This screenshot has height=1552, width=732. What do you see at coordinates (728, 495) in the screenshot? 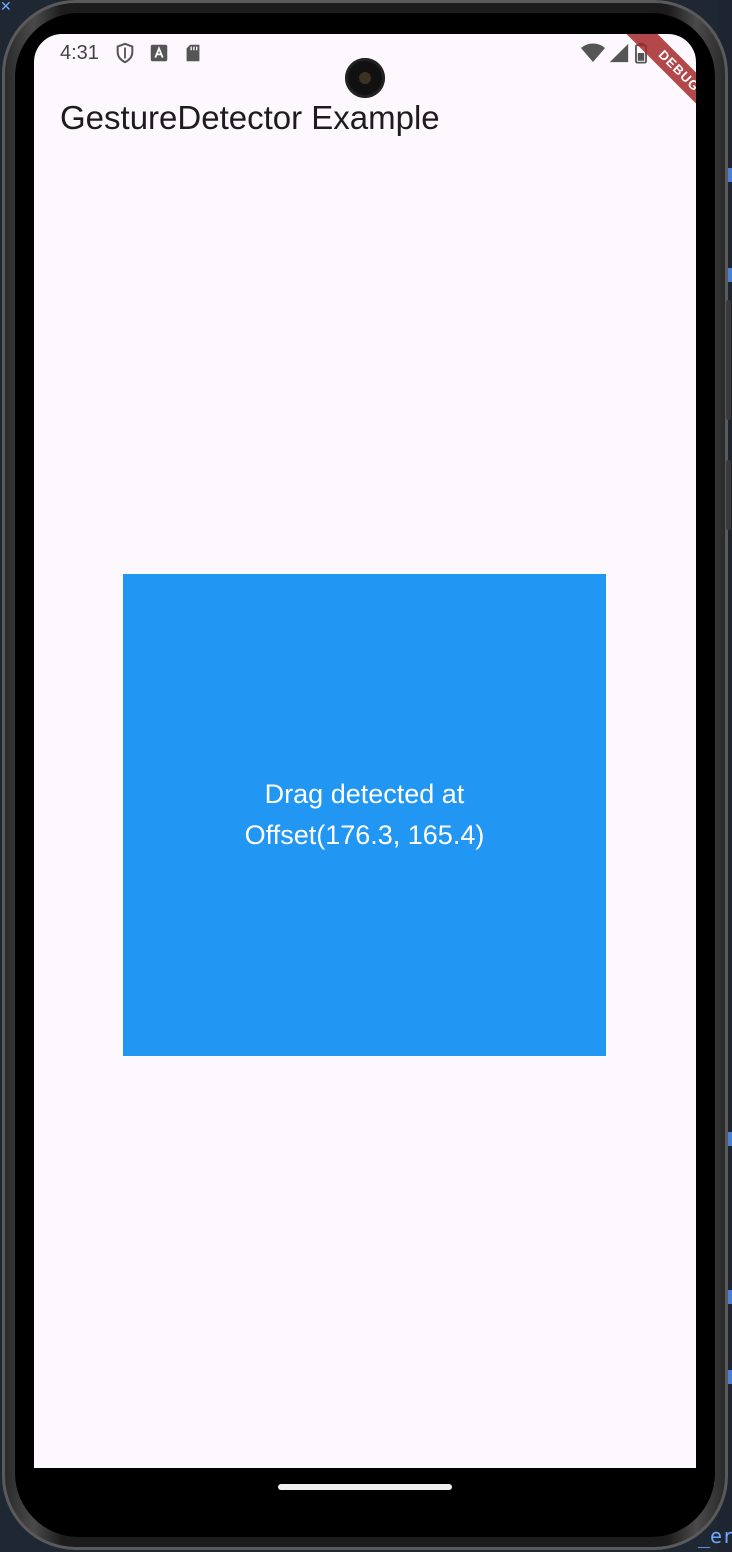
I see `power-button` at bounding box center [728, 495].